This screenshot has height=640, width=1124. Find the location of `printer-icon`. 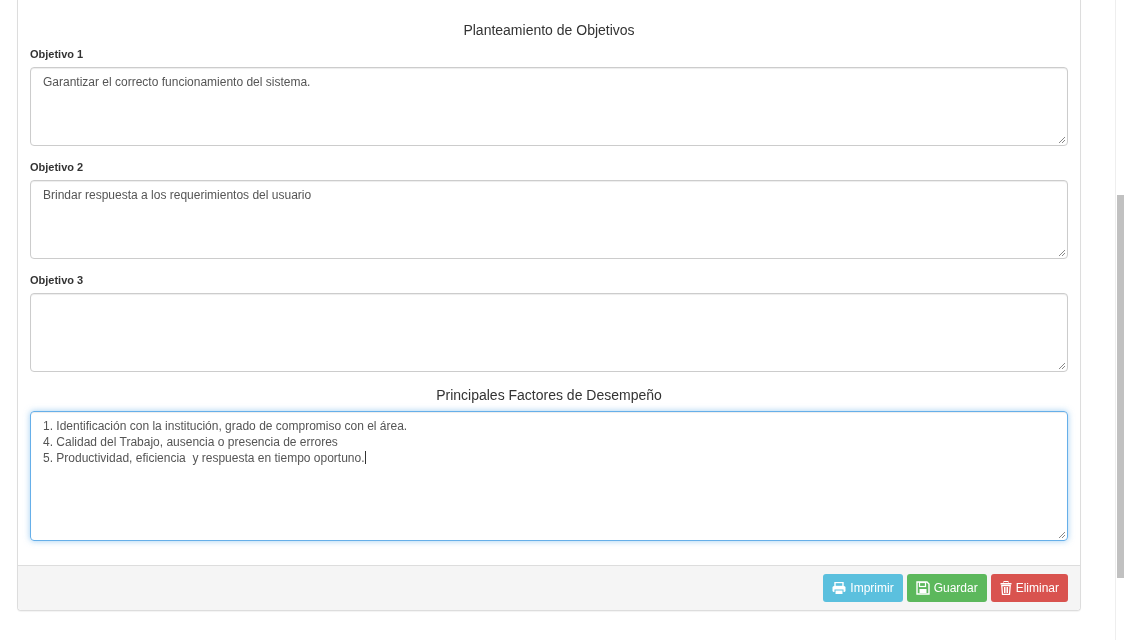

printer-icon is located at coordinates (839, 588).